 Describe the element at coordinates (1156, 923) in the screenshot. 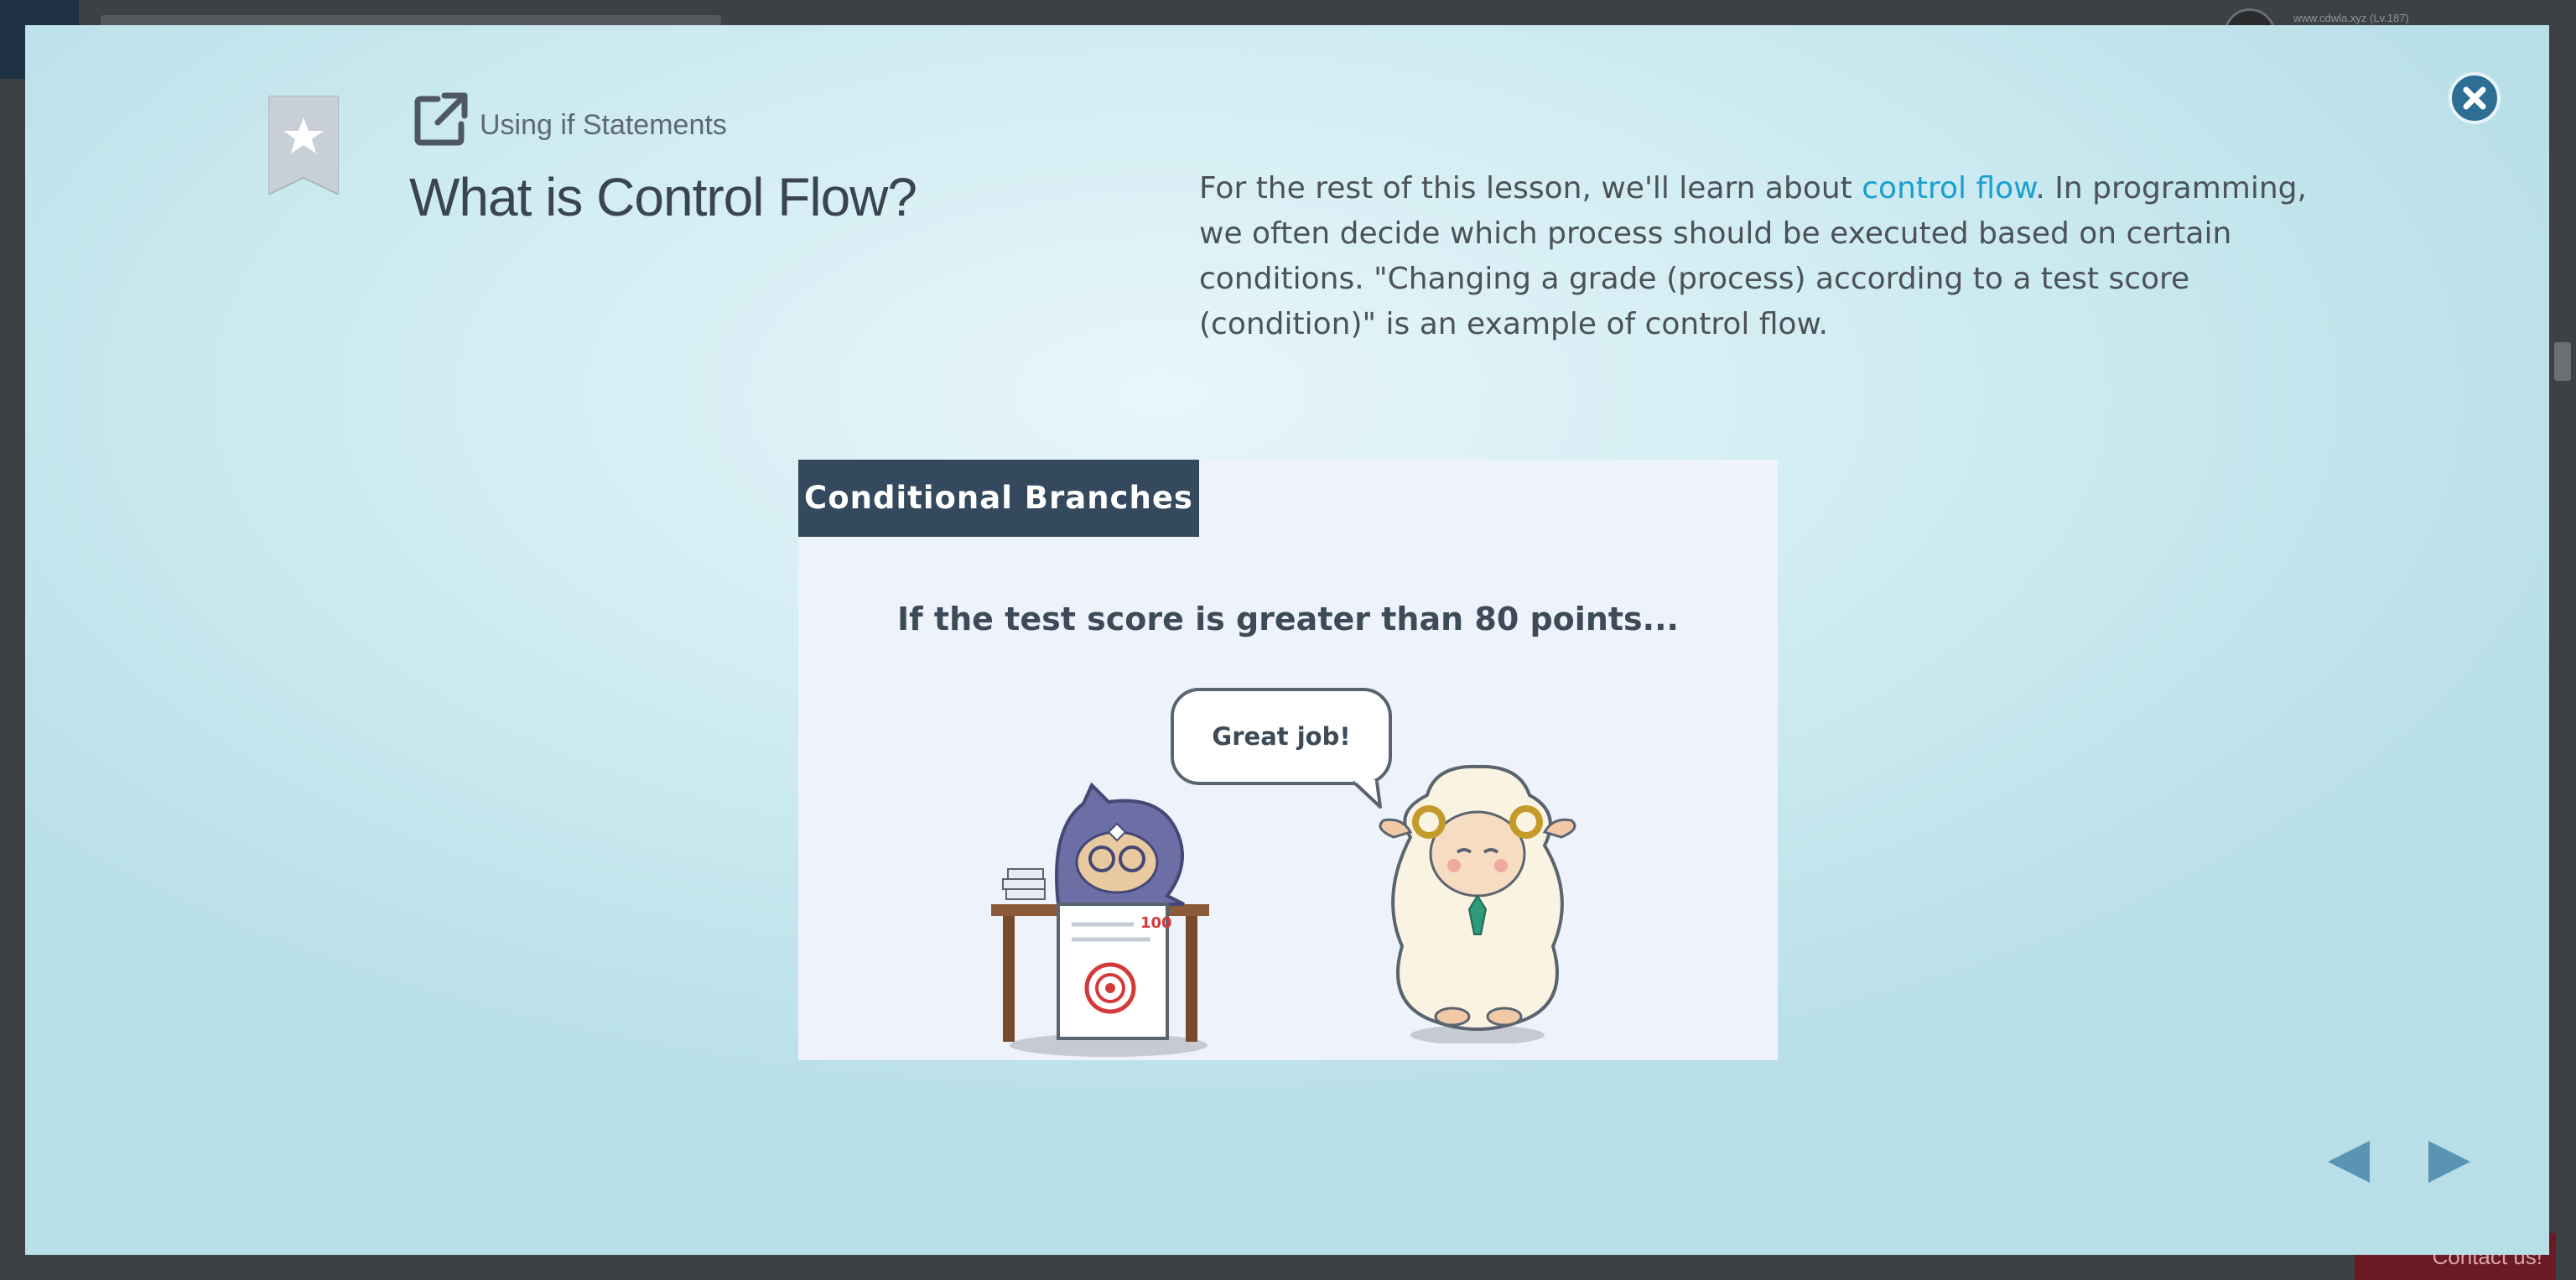

I see `score-mark: 100` at that location.